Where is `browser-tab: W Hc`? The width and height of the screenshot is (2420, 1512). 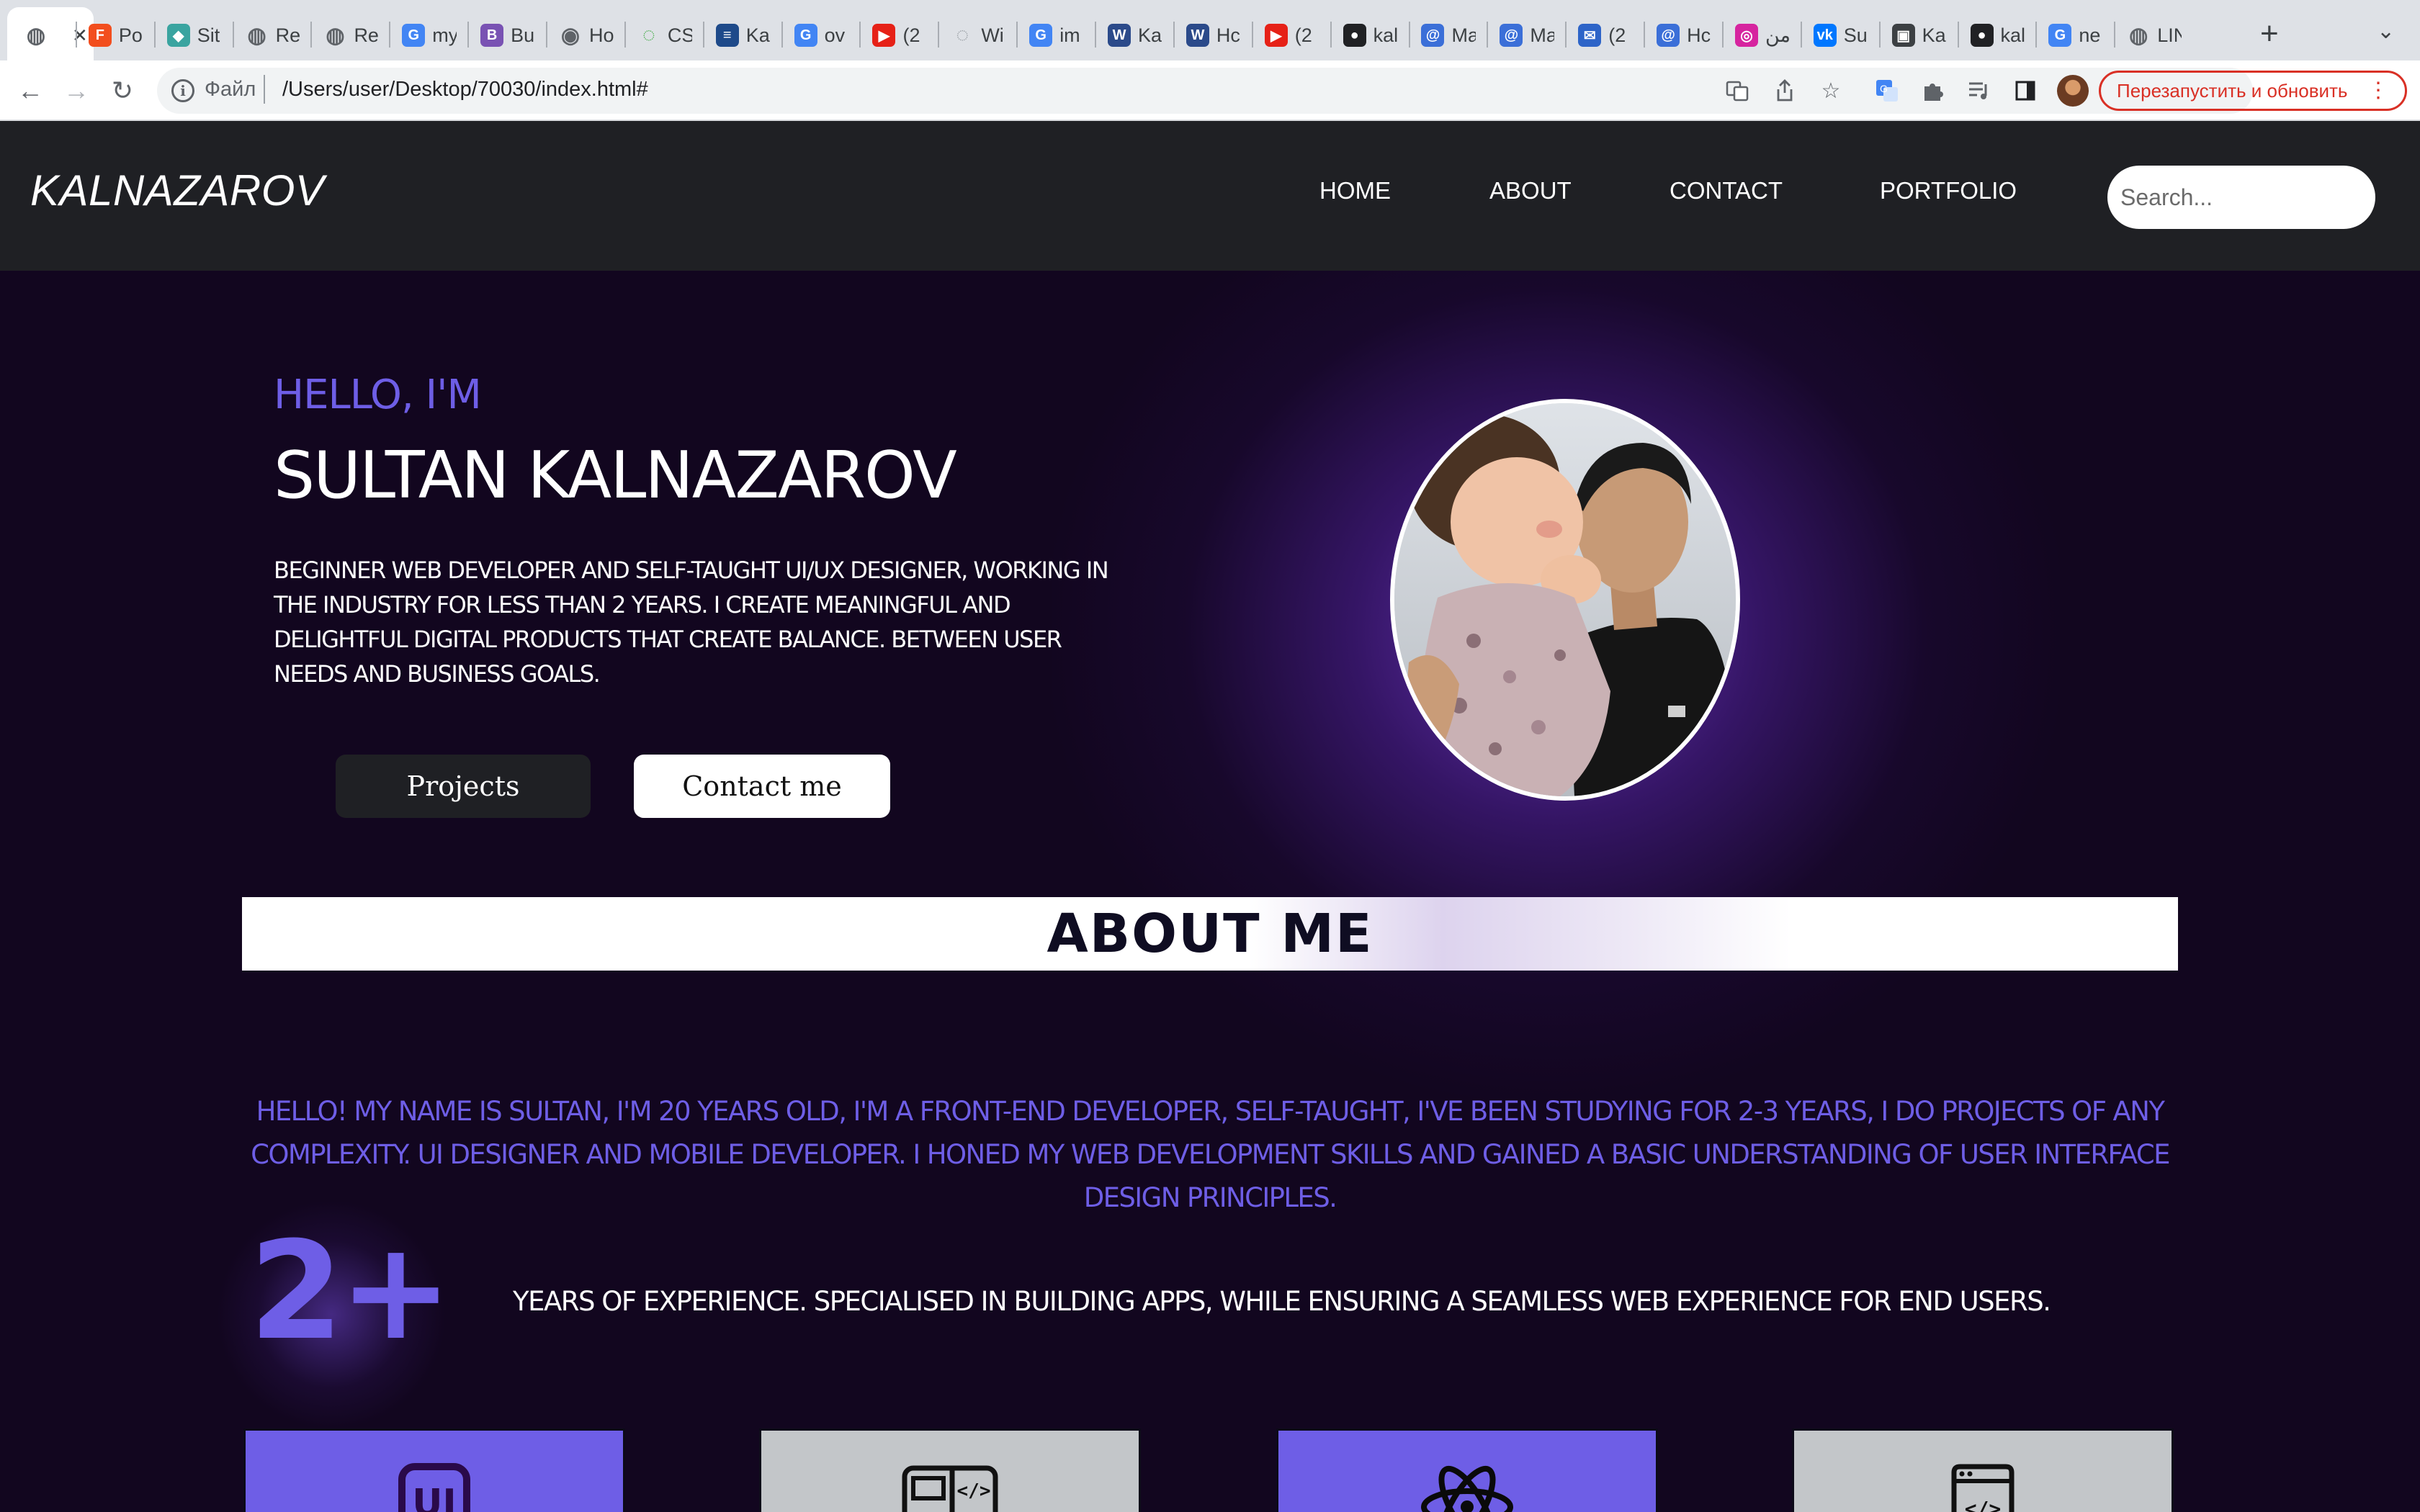 browser-tab: W Hc is located at coordinates (1214, 35).